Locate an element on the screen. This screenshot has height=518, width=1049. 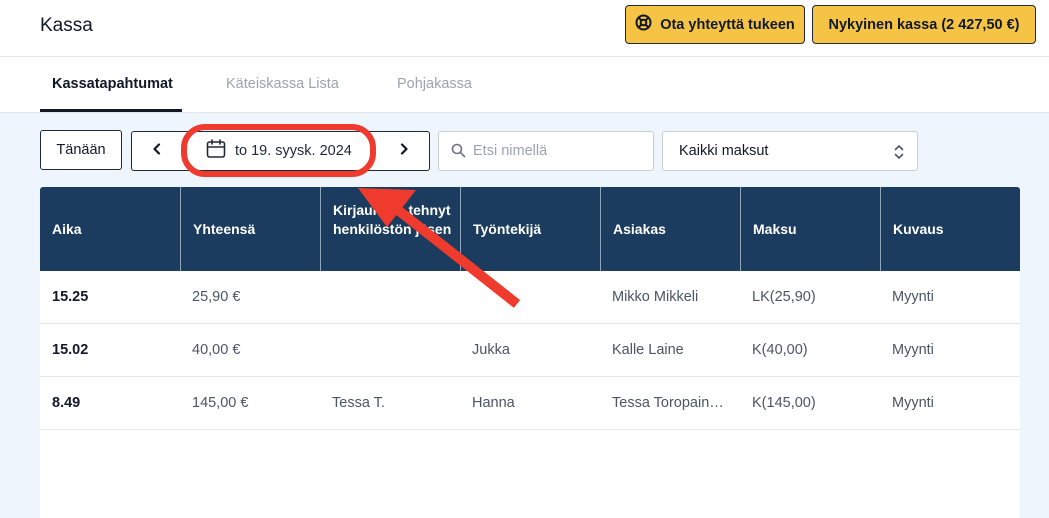
cell-total: 145,00 € is located at coordinates (220, 403).